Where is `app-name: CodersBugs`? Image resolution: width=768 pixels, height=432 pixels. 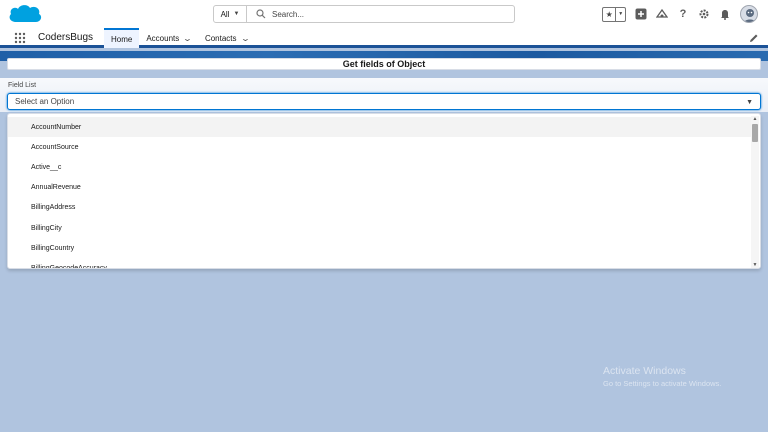 app-name: CodersBugs is located at coordinates (66, 37).